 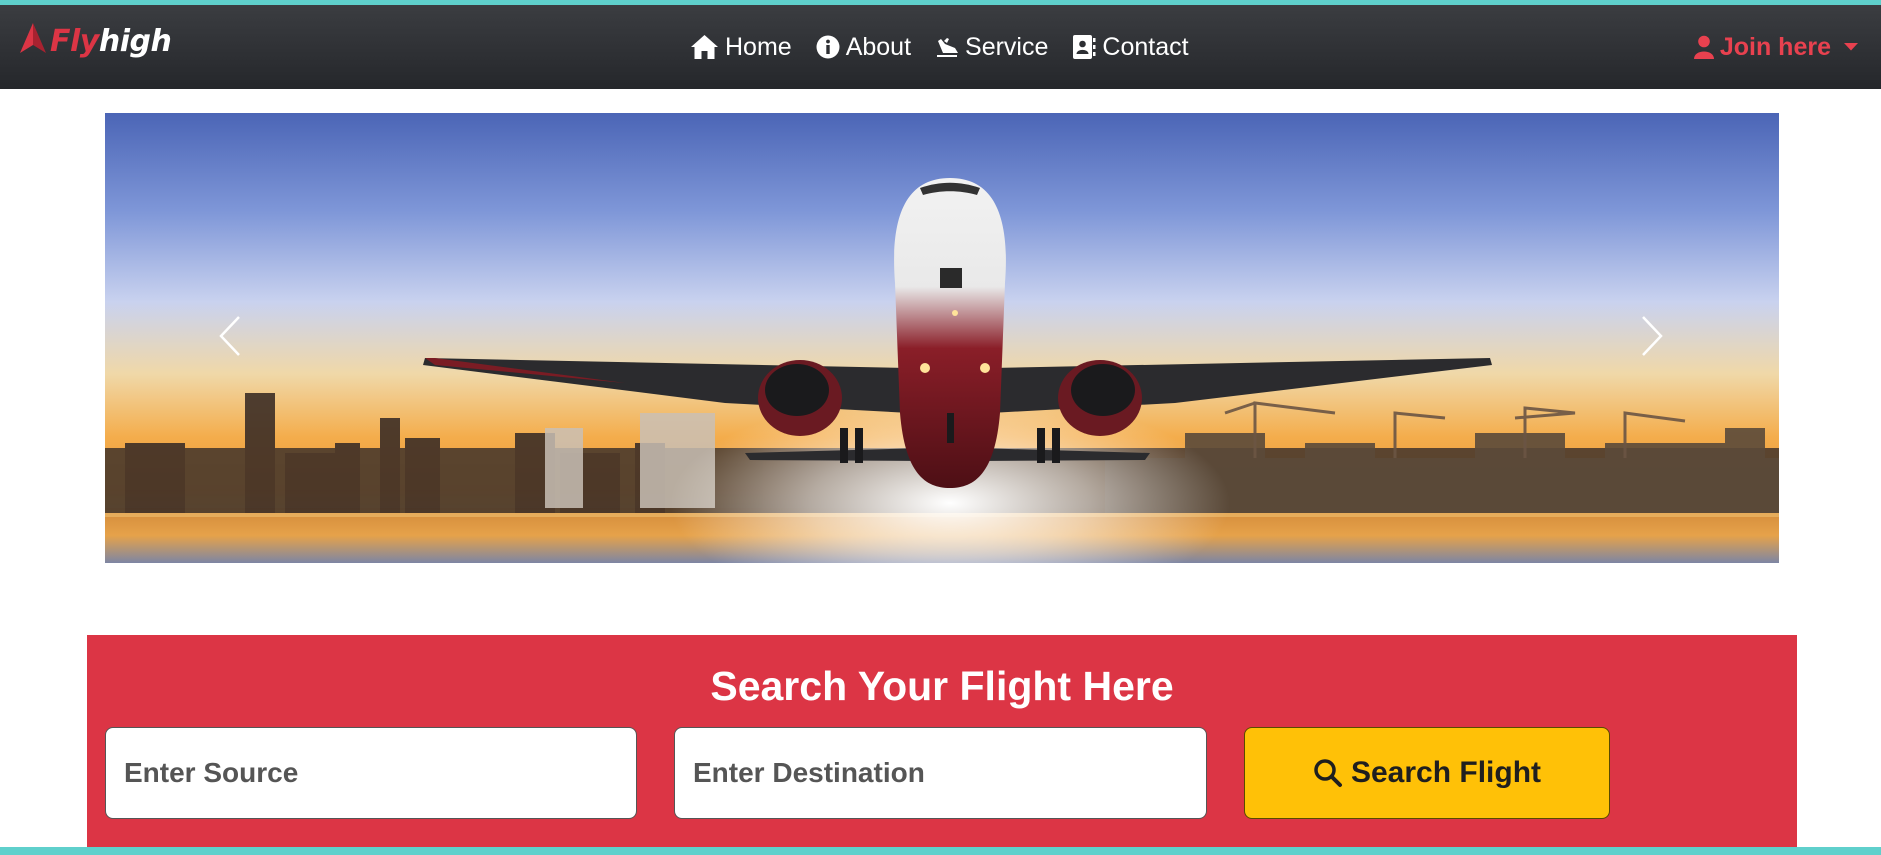 I want to click on nav-contact-label: Contact, so click(x=1145, y=46).